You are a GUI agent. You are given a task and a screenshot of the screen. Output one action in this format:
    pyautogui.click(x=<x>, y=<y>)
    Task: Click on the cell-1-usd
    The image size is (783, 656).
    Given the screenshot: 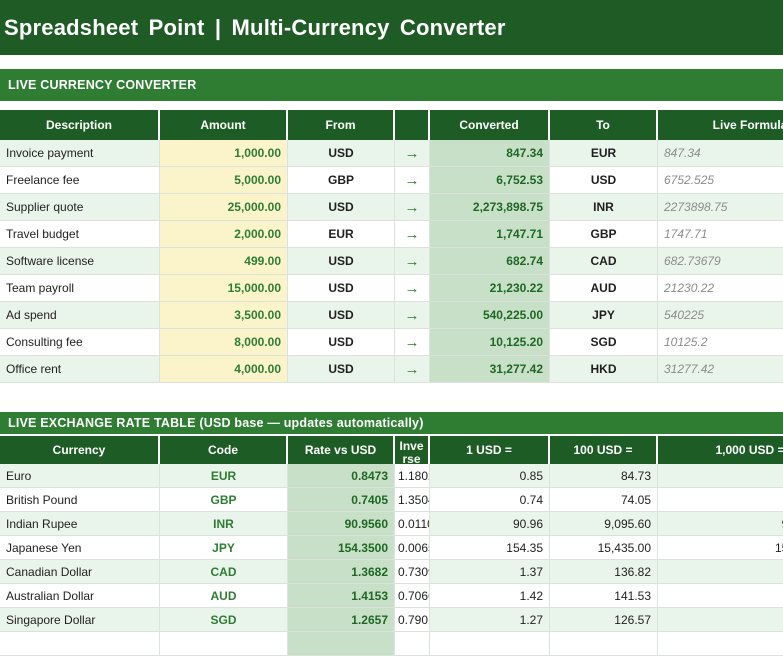 What is the action you would take?
    pyautogui.click(x=490, y=643)
    